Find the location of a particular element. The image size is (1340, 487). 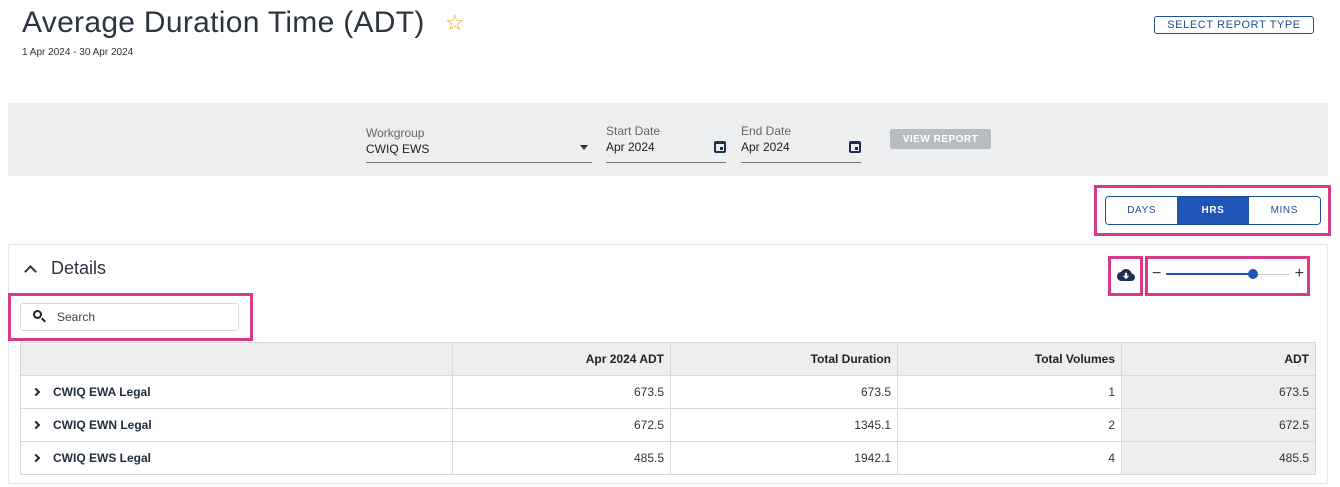

cell-apr-adt: 485.5 is located at coordinates (561, 458).